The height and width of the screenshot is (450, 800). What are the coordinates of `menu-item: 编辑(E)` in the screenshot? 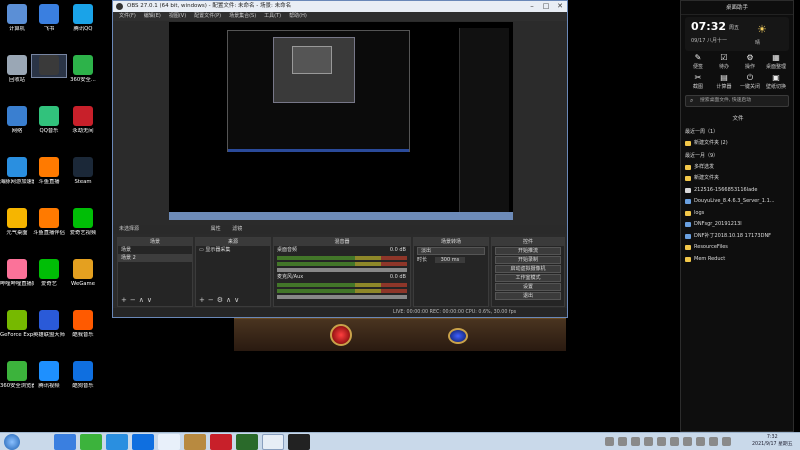 It's located at (152, 16).